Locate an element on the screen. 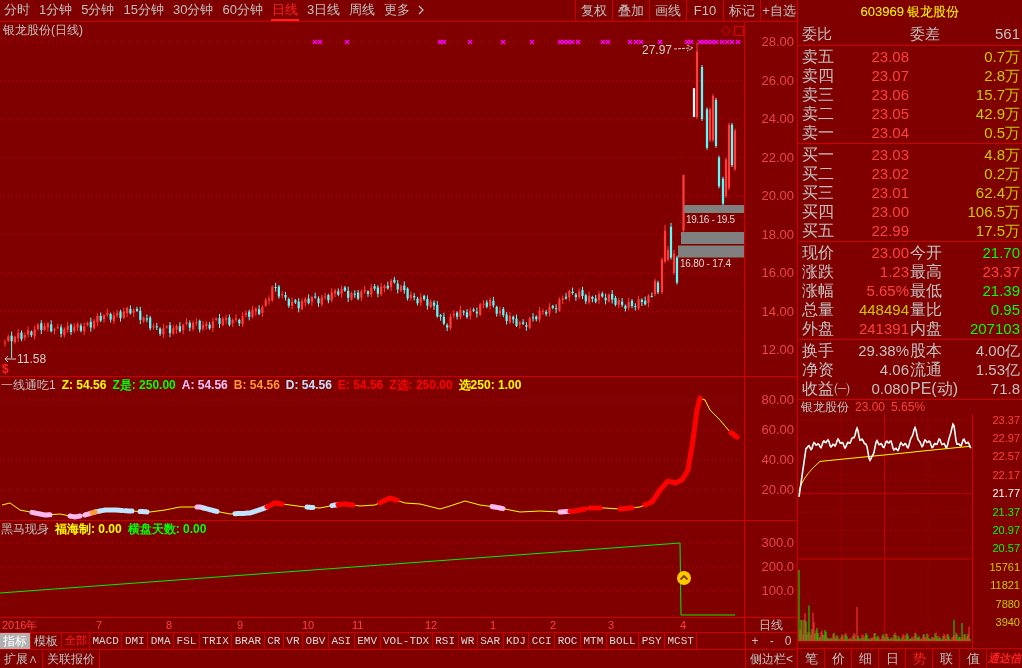 This screenshot has width=1022, height=668. indicator-tab: OBV is located at coordinates (316, 641).